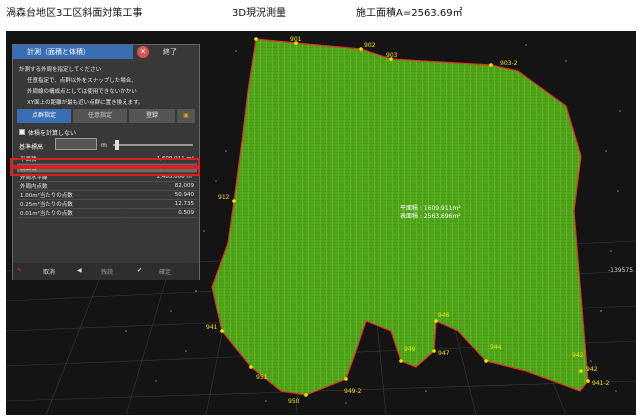  I want to click on highlight-surface-area, so click(105, 171).